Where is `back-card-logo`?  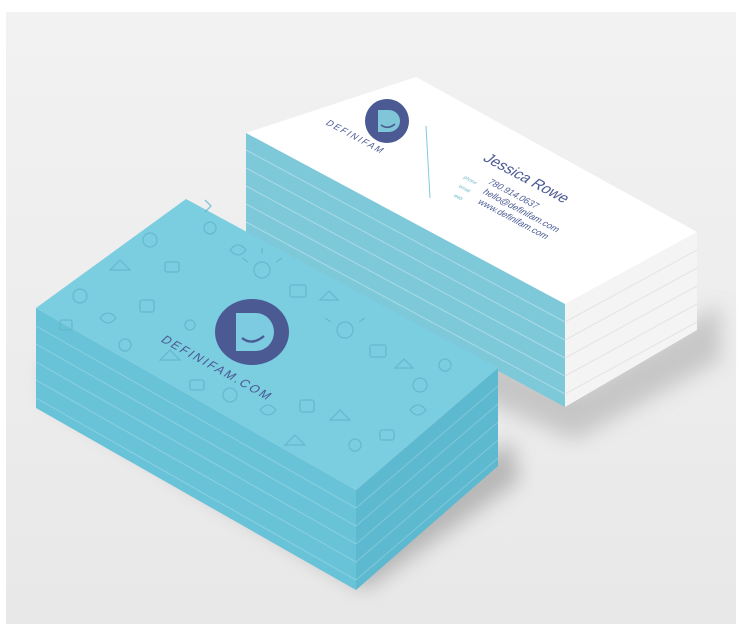
back-card-logo is located at coordinates (387, 121).